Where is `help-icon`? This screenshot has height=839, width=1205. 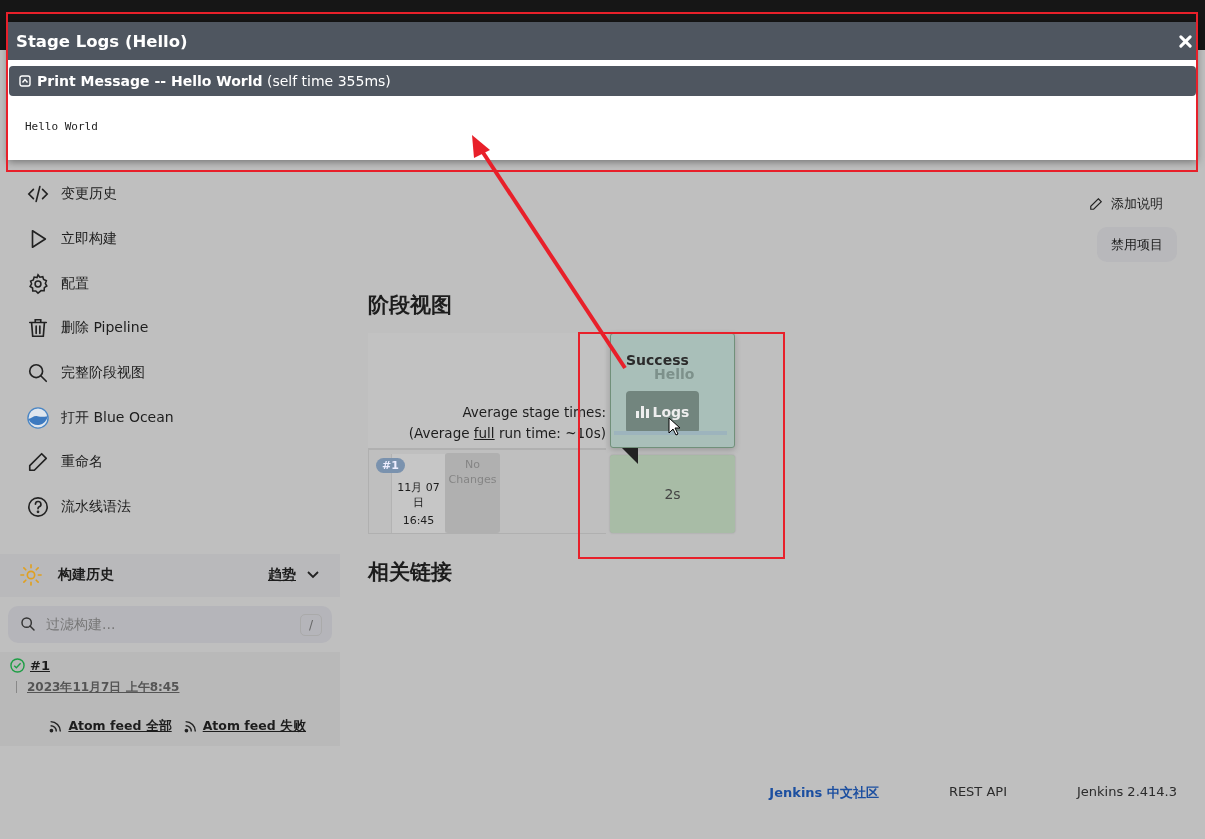 help-icon is located at coordinates (38, 507).